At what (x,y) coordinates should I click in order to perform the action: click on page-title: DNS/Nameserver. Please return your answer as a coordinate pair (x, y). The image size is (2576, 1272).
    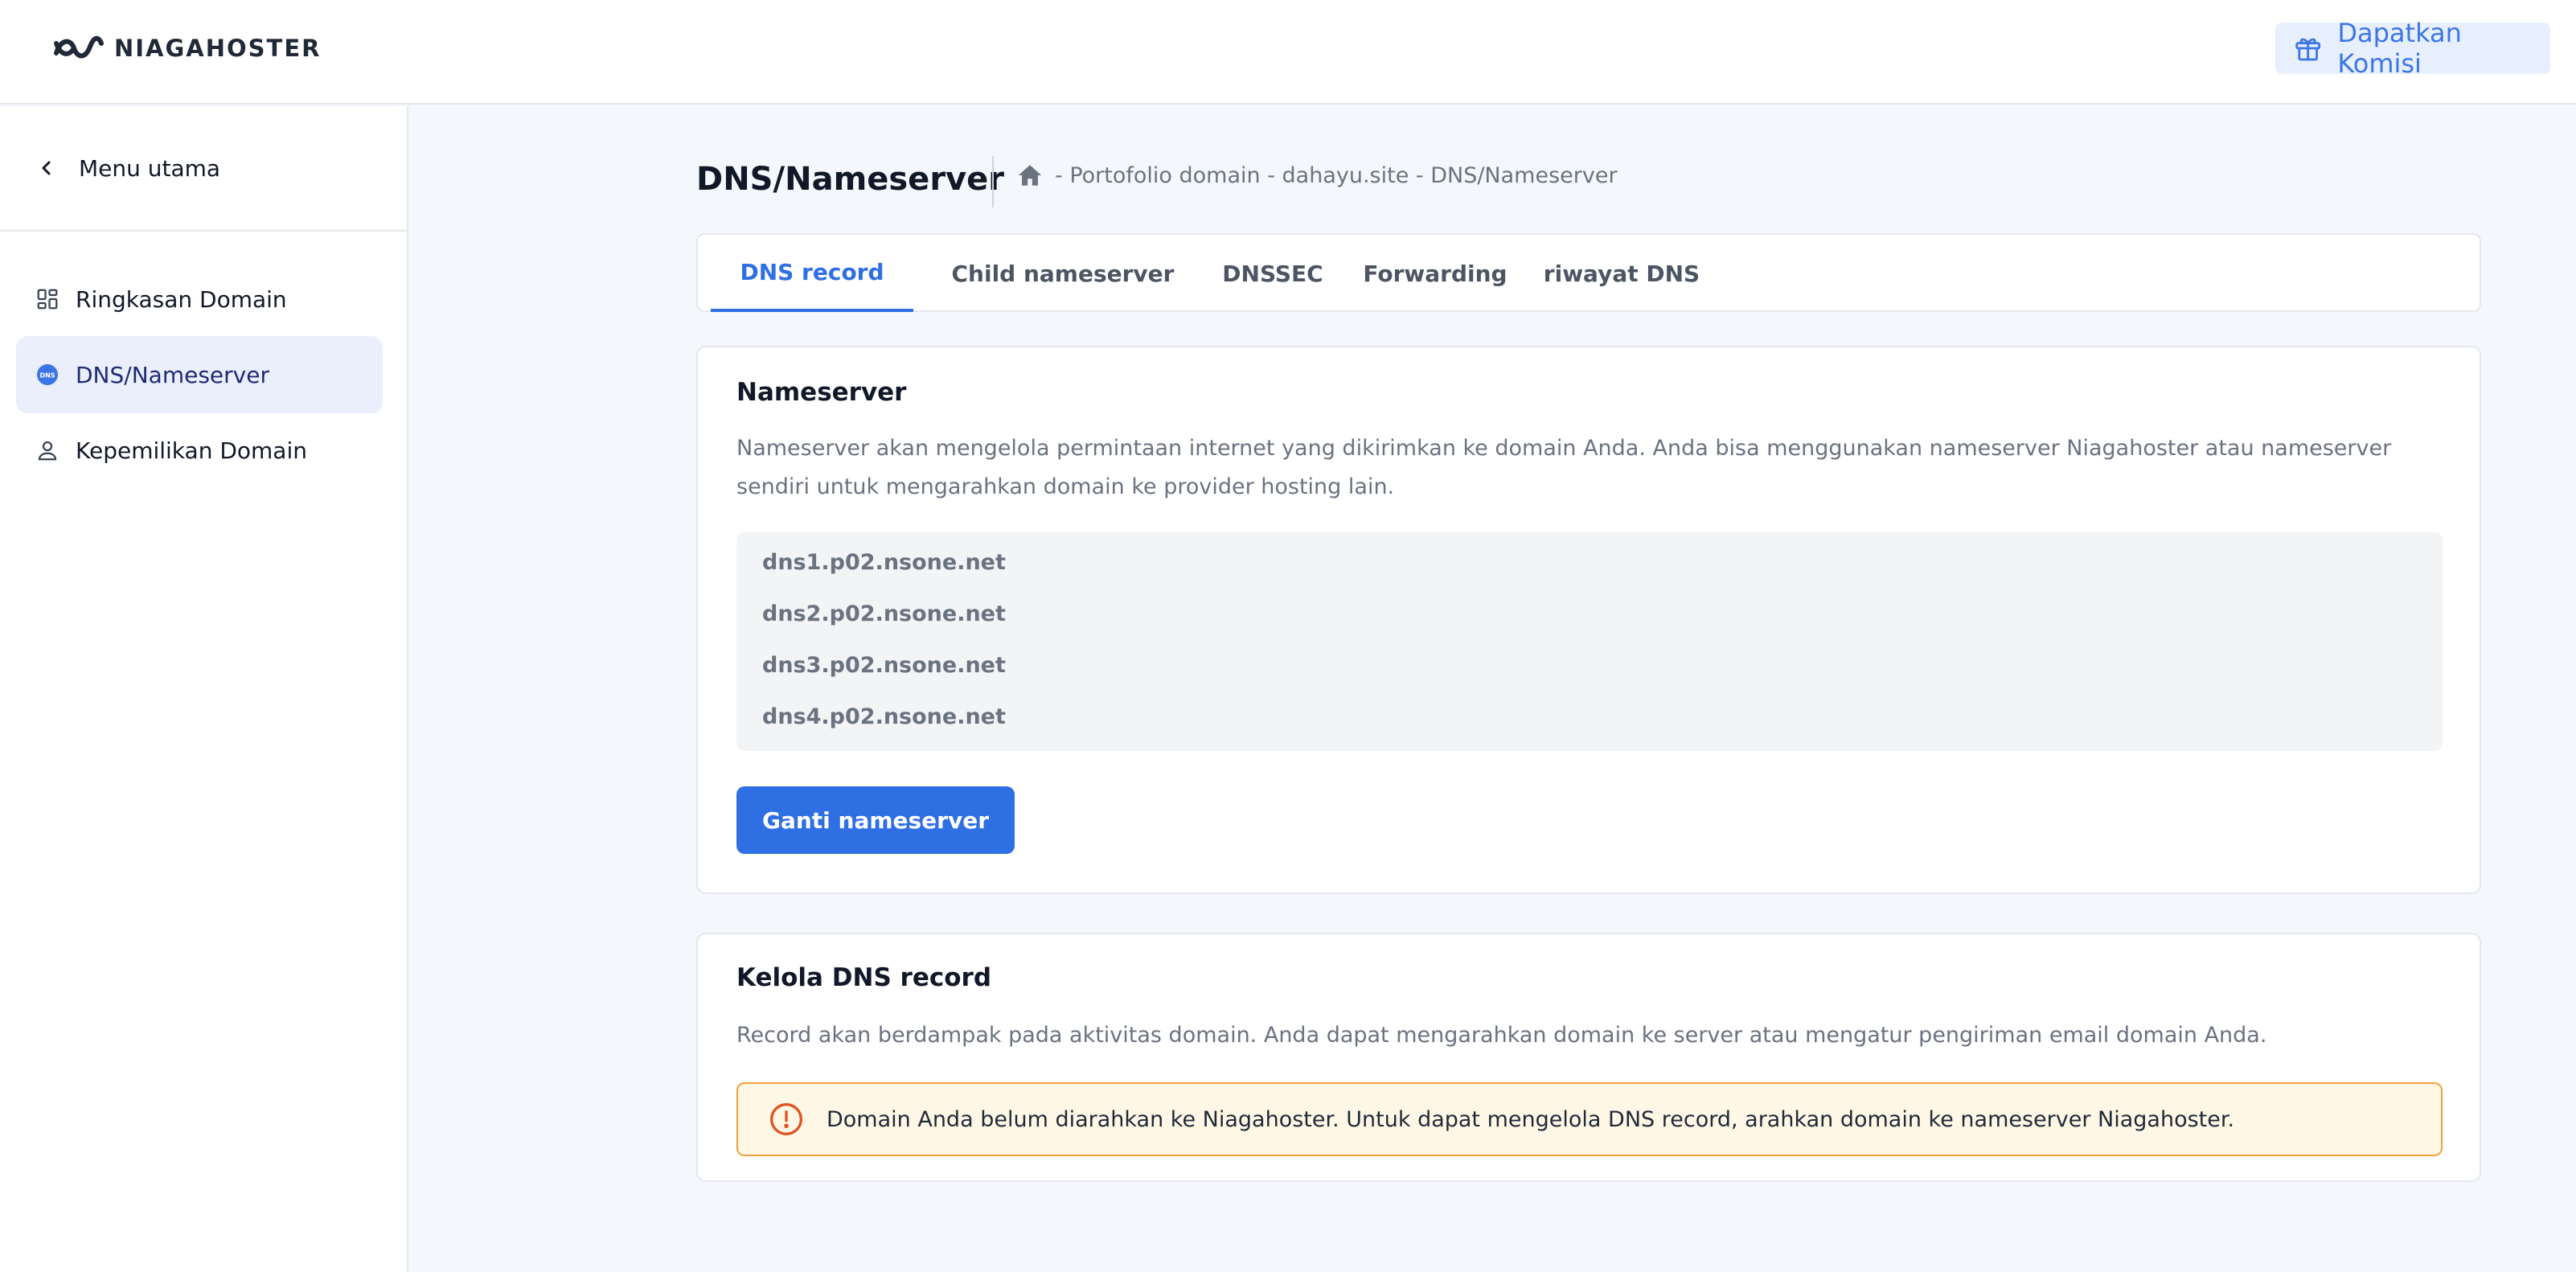
    Looking at the image, I should click on (850, 179).